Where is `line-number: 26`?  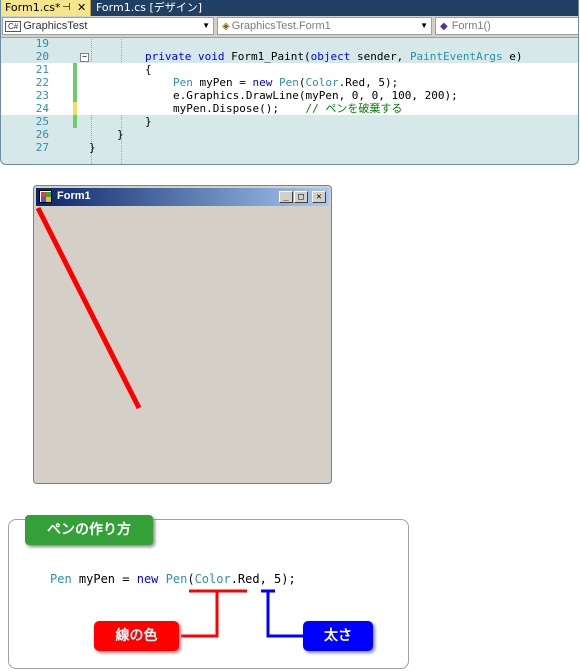
line-number: 26 is located at coordinates (42, 134).